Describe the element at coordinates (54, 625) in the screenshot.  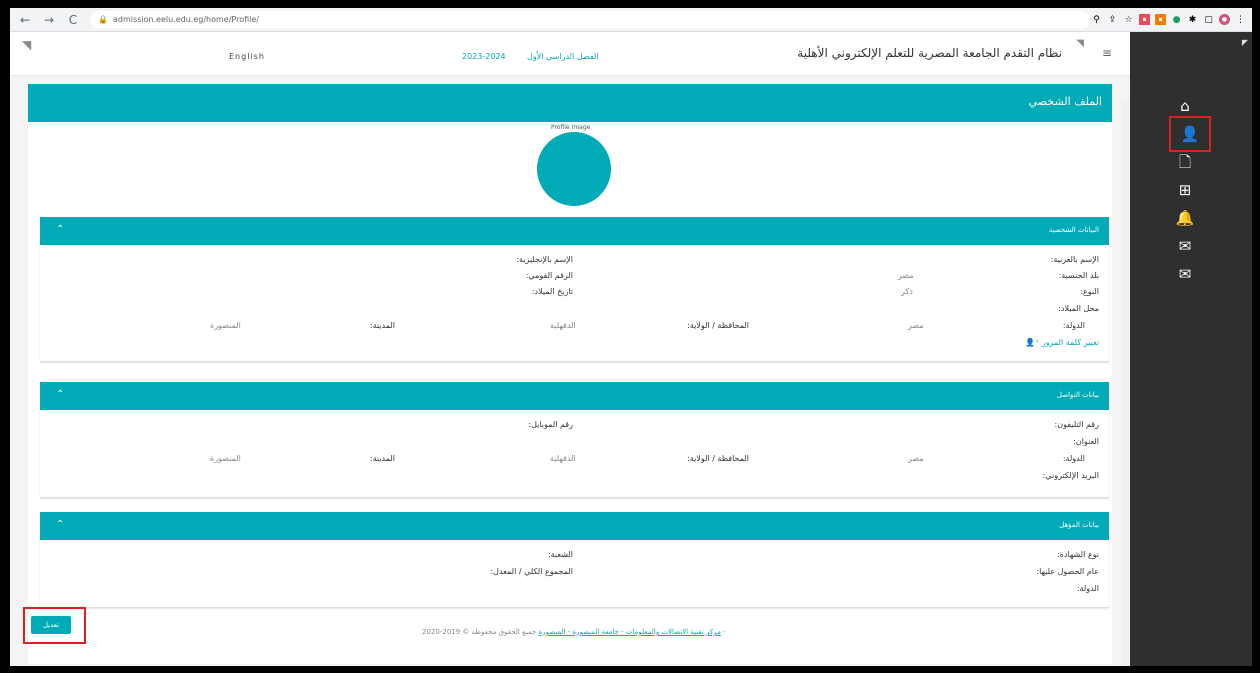
I see `highlight-box` at that location.